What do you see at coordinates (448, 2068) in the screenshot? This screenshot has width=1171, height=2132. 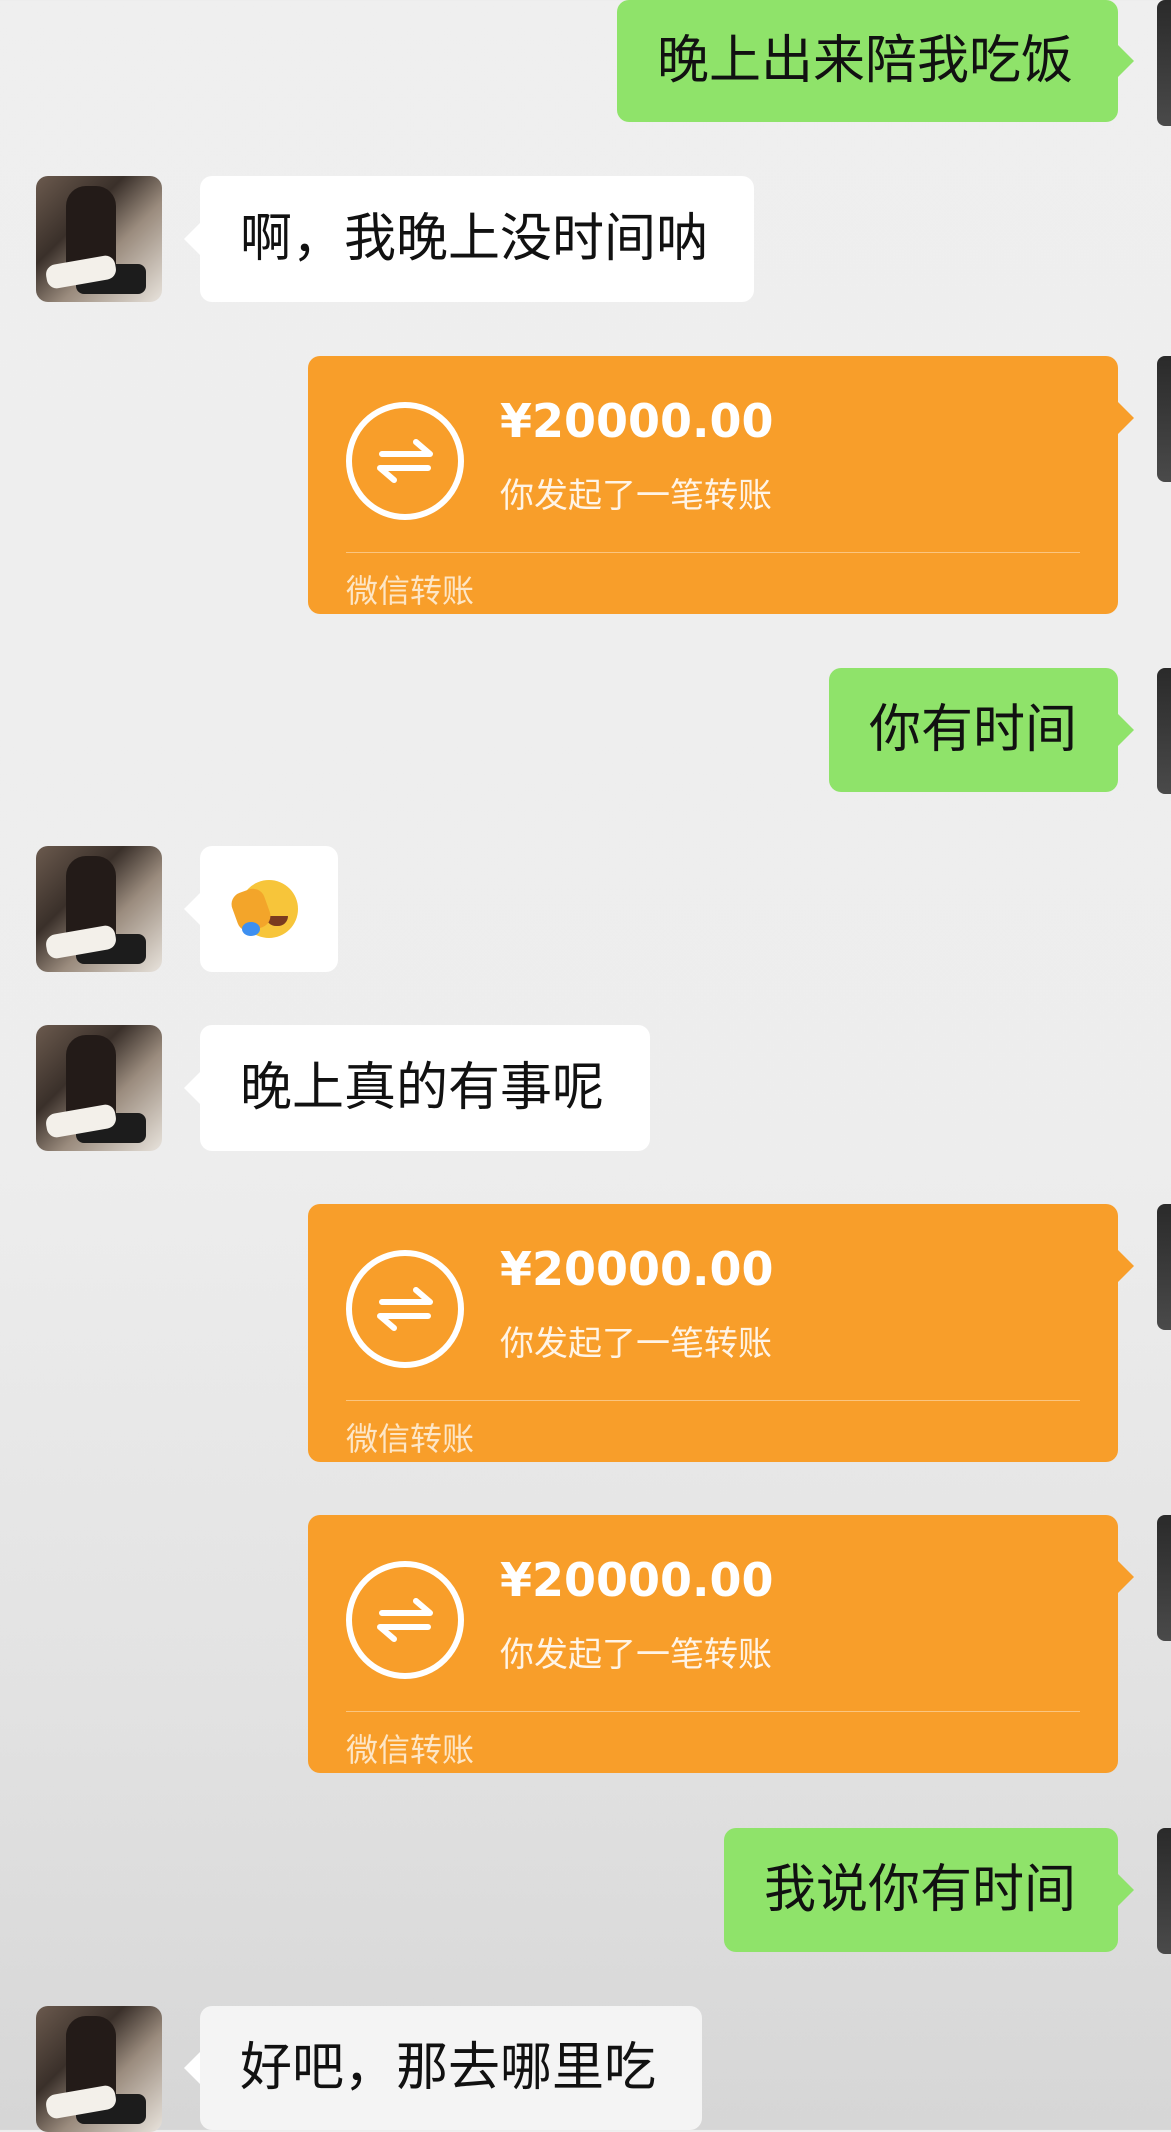 I see `message-text: 好吧，那去哪里吃` at bounding box center [448, 2068].